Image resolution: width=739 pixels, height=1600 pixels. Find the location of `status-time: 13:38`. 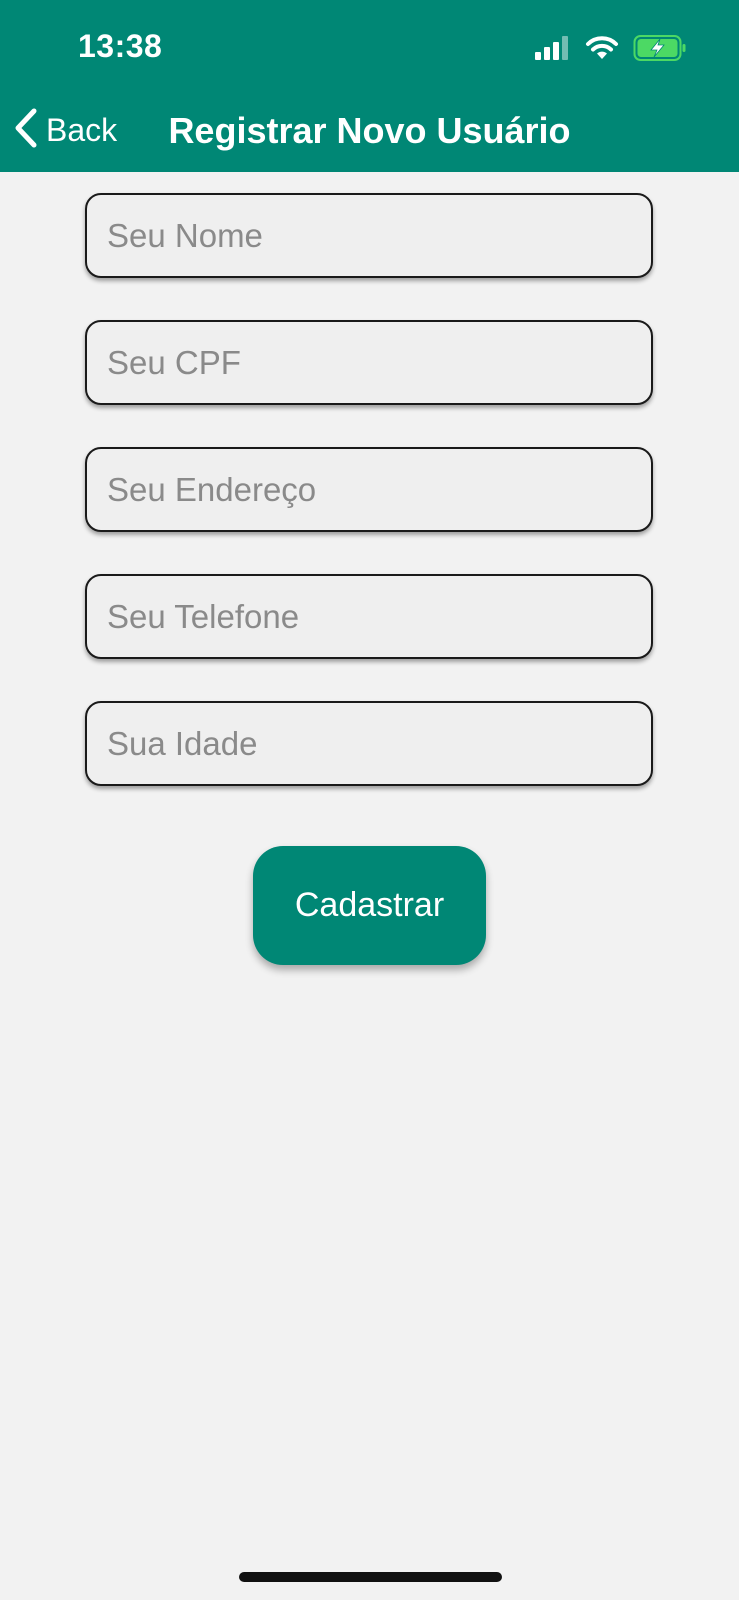

status-time: 13:38 is located at coordinates (120, 46).